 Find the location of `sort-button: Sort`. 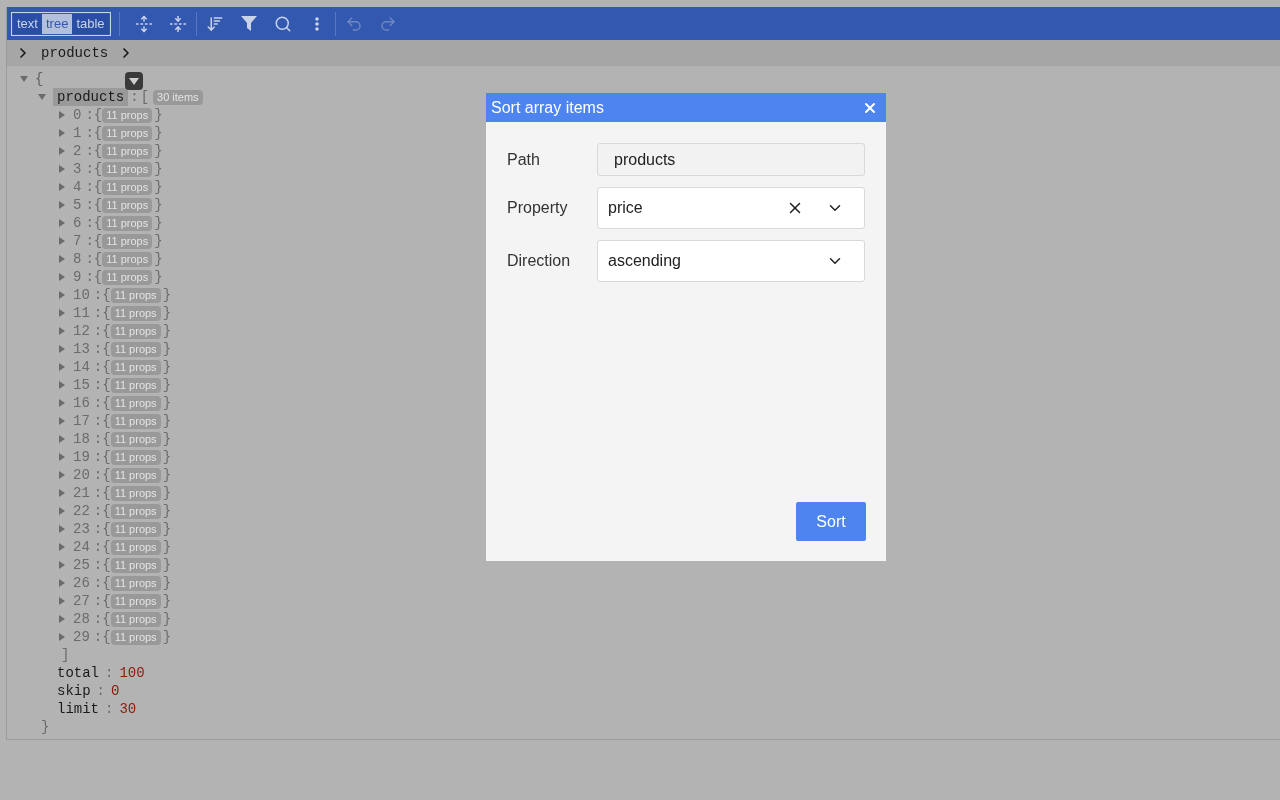

sort-button: Sort is located at coordinates (831, 521).